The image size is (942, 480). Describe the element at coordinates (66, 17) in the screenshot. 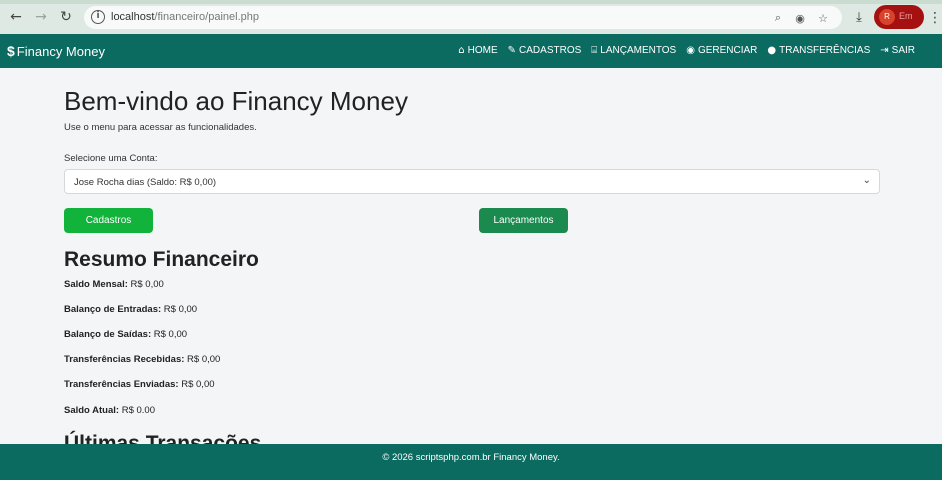

I see `reload-icon: ↻` at that location.